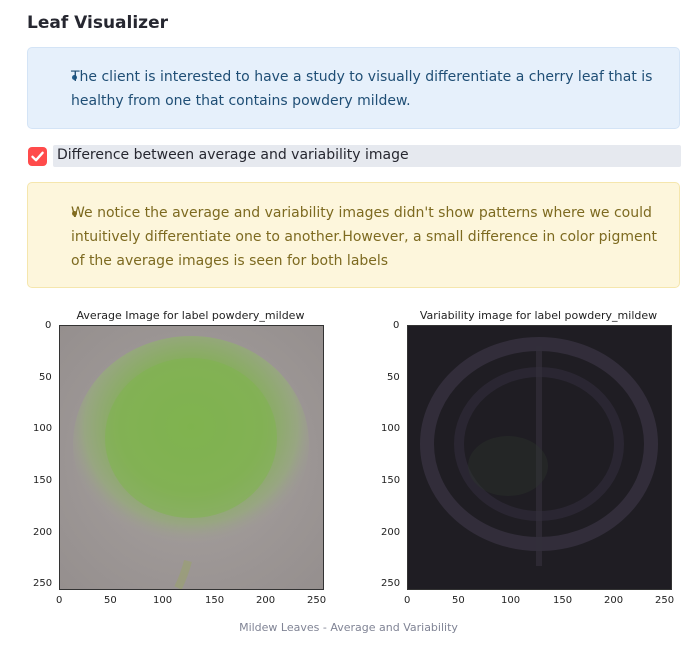 The width and height of the screenshot is (697, 649). Describe the element at coordinates (97, 23) in the screenshot. I see `page-title: Leaf Visualizer` at that location.